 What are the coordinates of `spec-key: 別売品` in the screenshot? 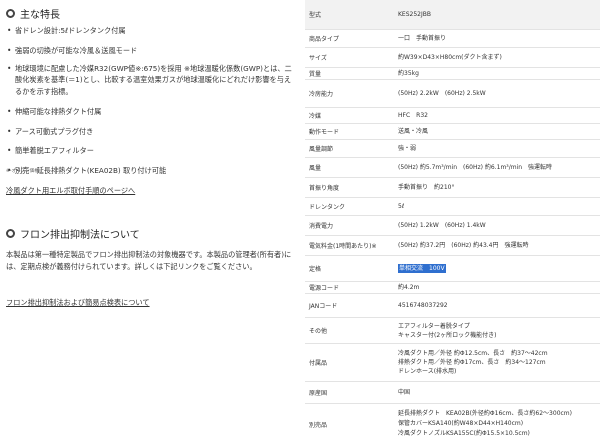 It's located at (318, 425).